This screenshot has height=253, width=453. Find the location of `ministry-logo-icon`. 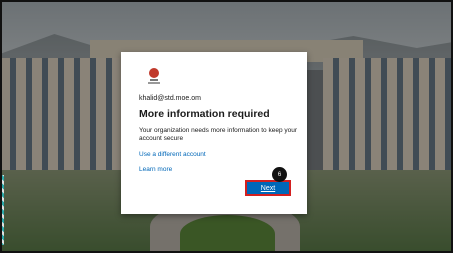

ministry-logo-icon is located at coordinates (154, 76).